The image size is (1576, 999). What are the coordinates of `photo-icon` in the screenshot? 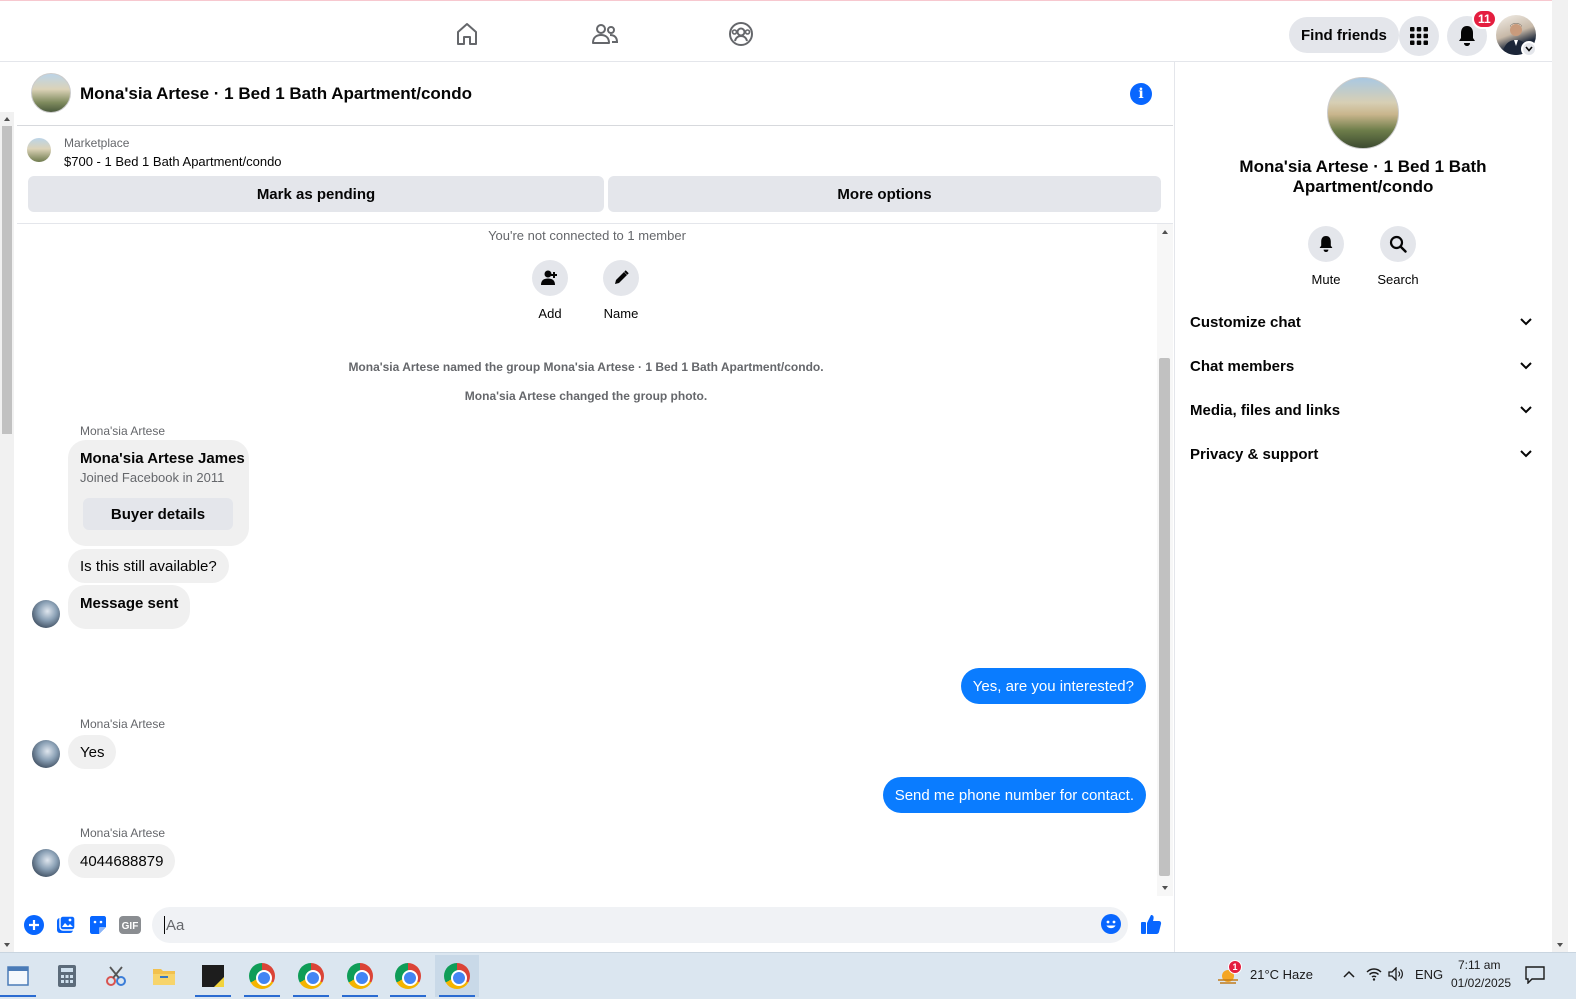 It's located at (66, 925).